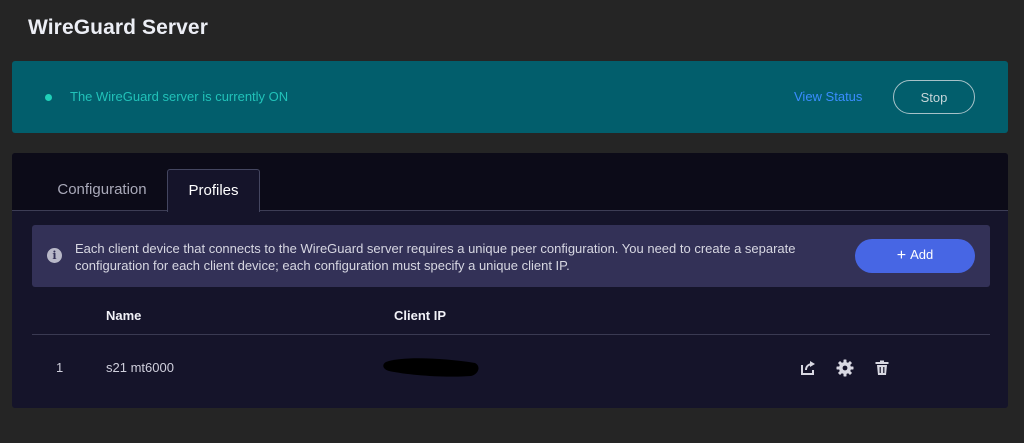 The height and width of the screenshot is (443, 1024). What do you see at coordinates (54, 255) in the screenshot?
I see `info-icon: i` at bounding box center [54, 255].